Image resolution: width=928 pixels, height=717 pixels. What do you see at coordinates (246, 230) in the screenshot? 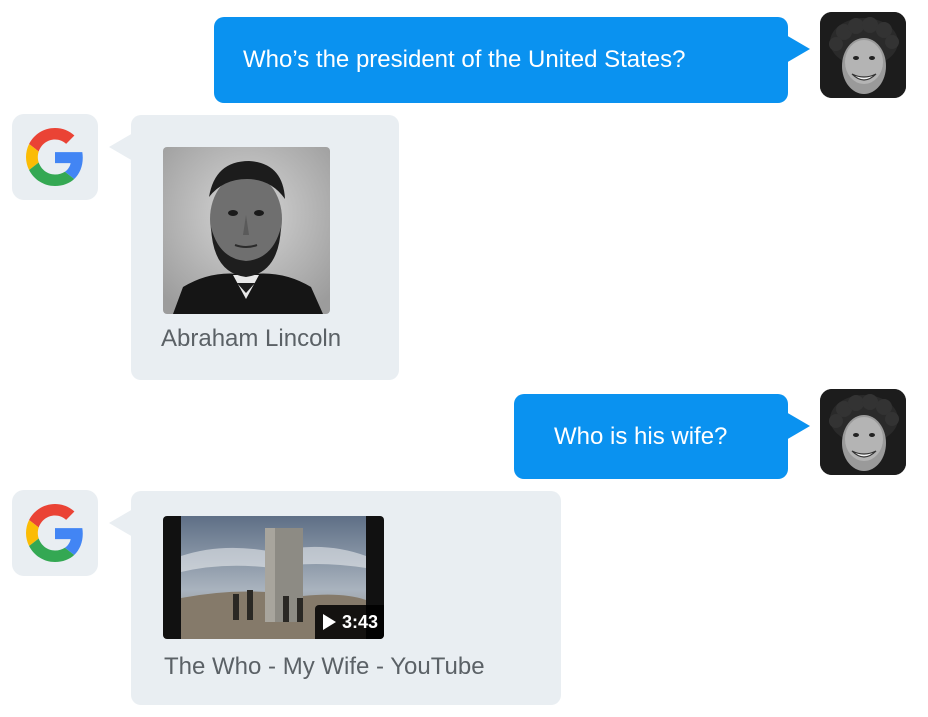
I see `portrait-image` at bounding box center [246, 230].